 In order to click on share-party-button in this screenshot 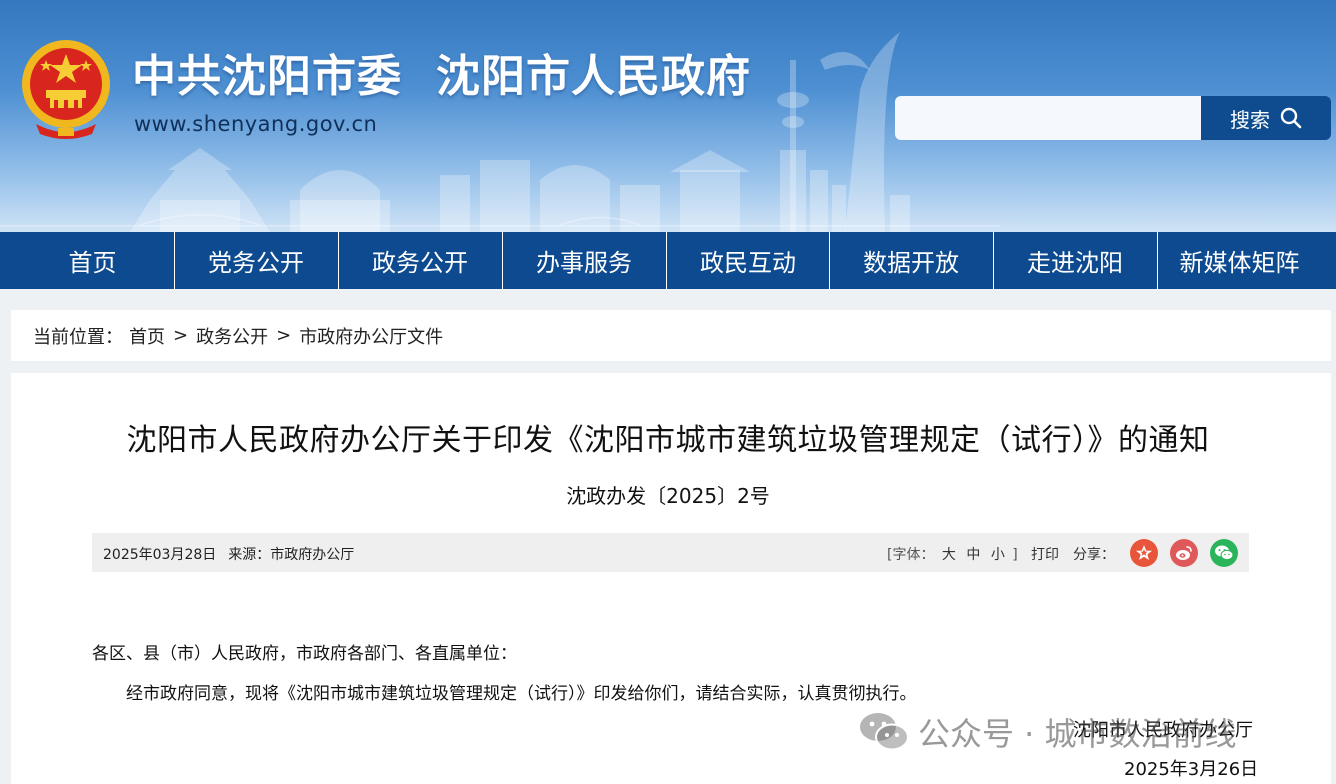, I will do `click(1144, 553)`.